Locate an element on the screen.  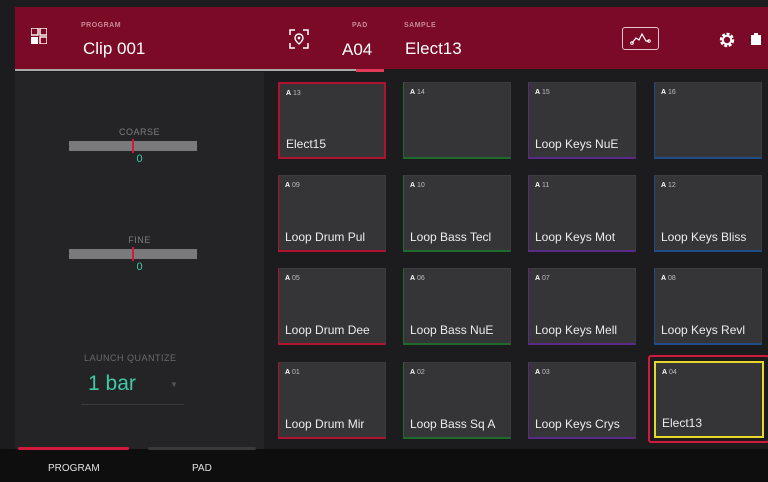
pad-number: A 10 is located at coordinates (417, 185).